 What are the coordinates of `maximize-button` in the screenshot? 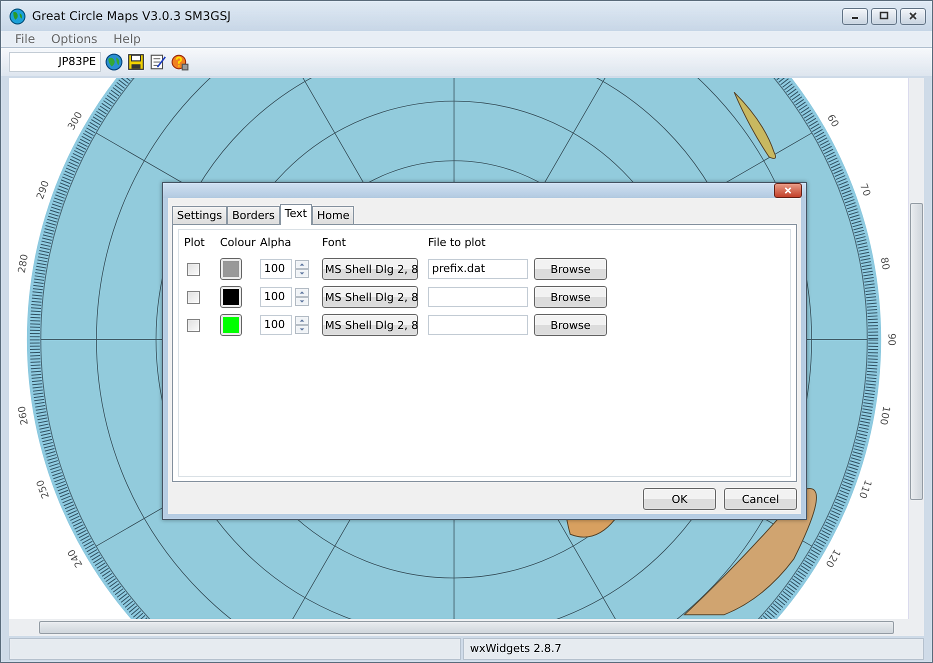 It's located at (884, 16).